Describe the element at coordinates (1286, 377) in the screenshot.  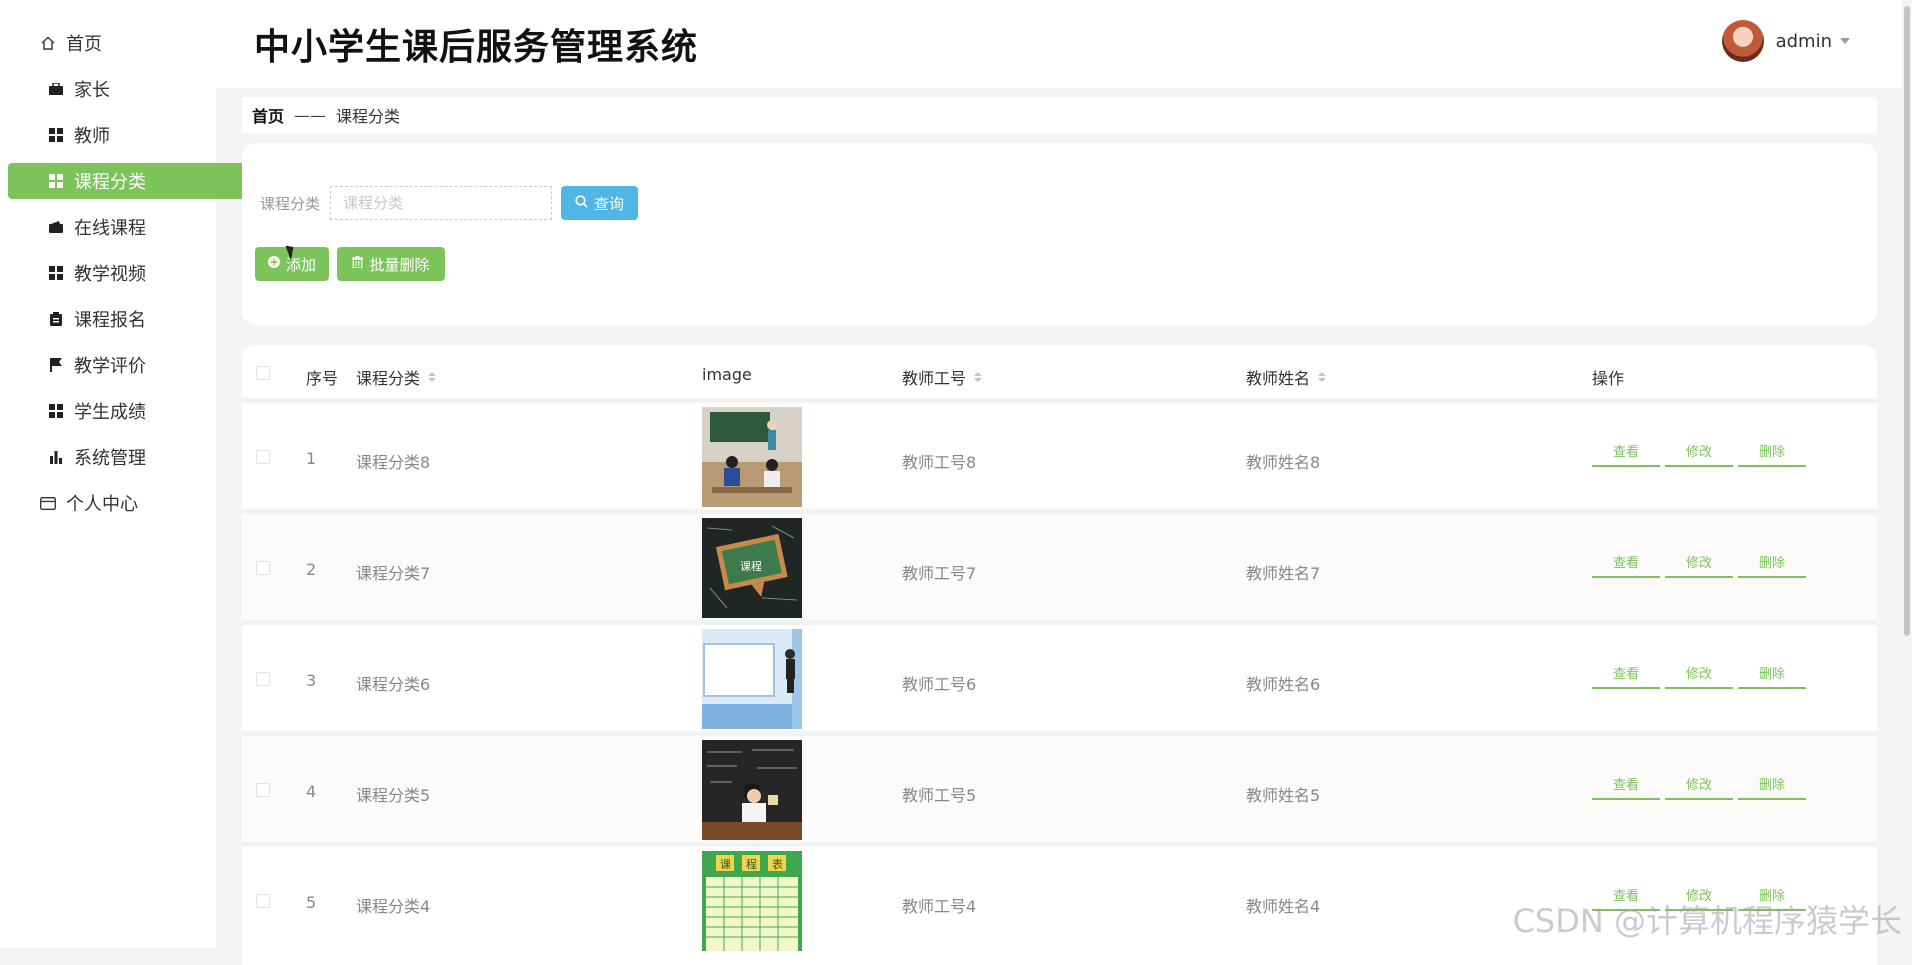
I see `column-header-teacher-name: 教师姓名` at that location.